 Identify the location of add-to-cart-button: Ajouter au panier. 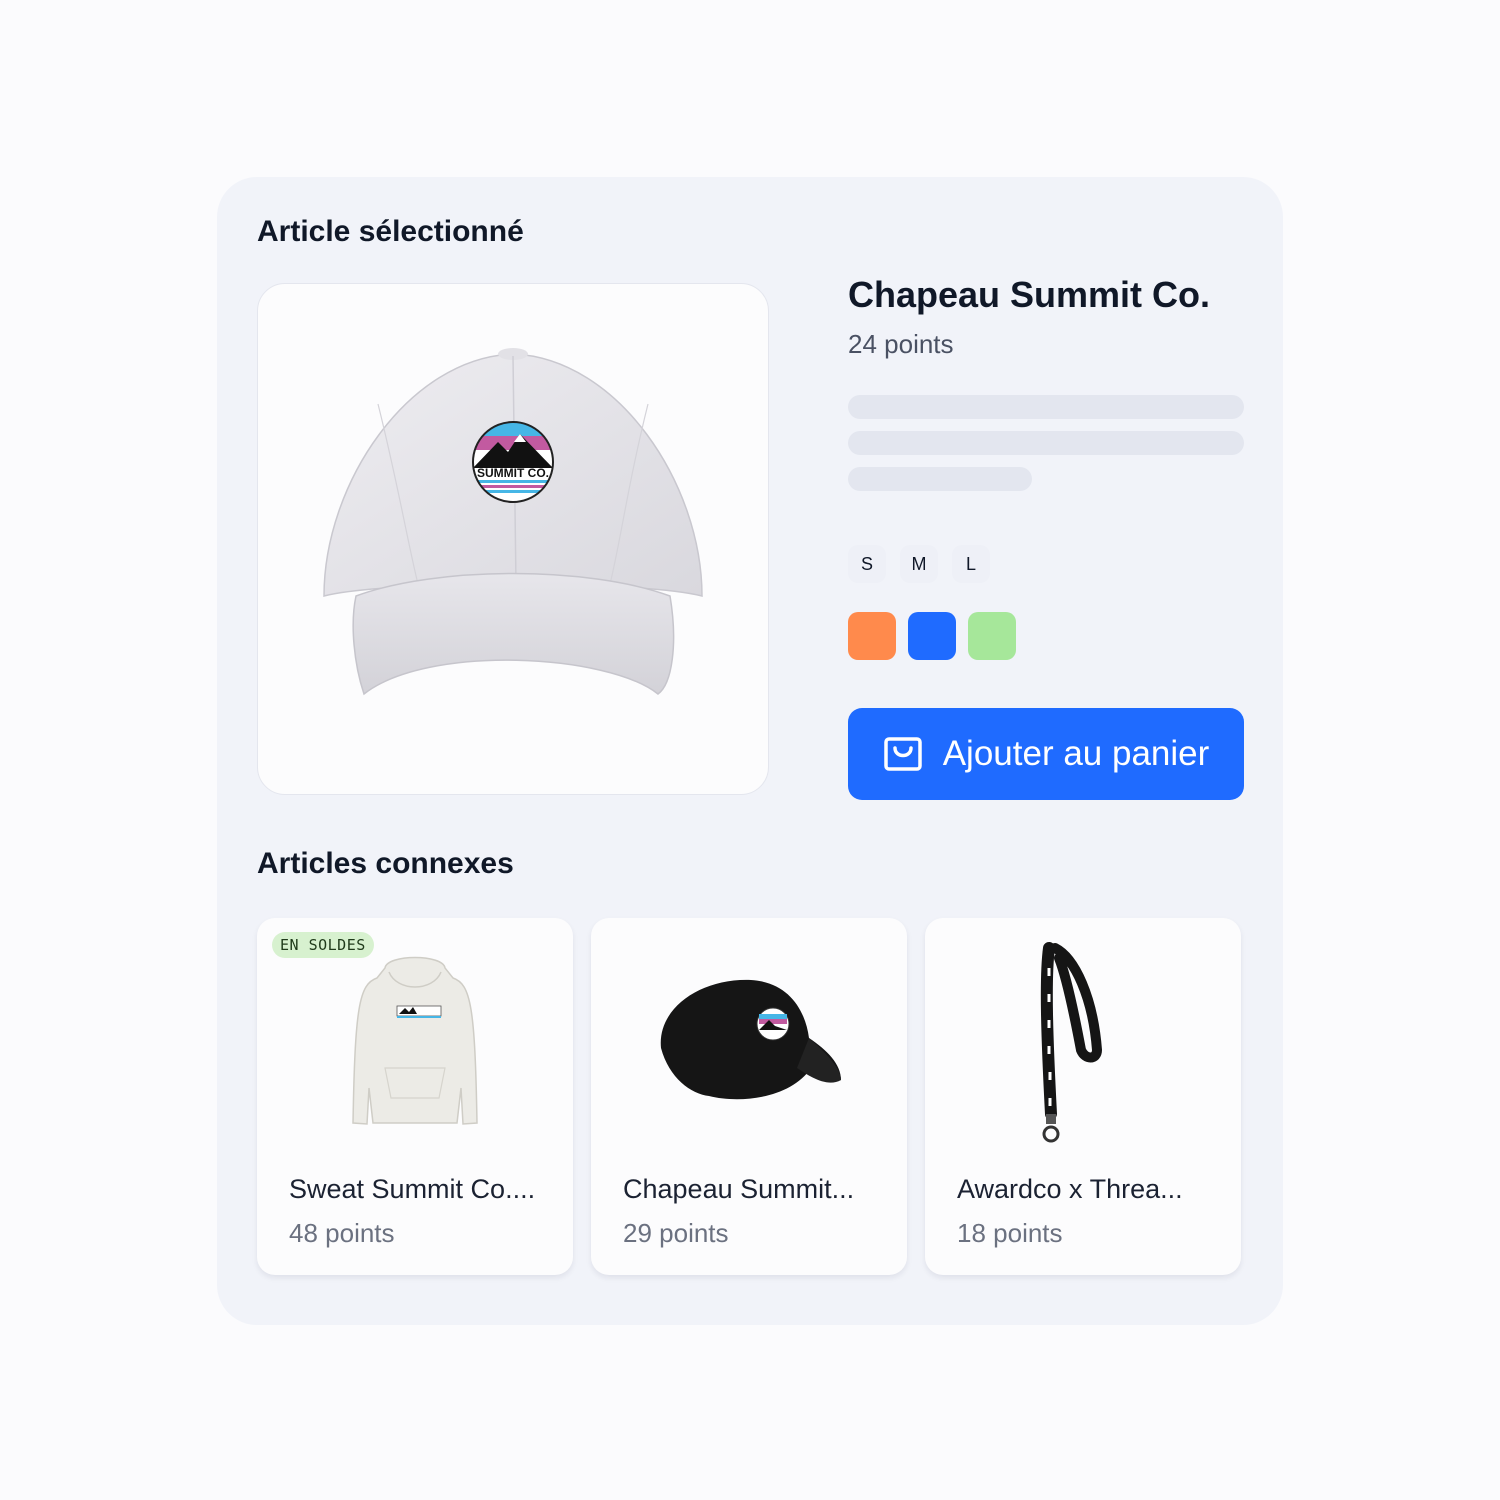
(1046, 754).